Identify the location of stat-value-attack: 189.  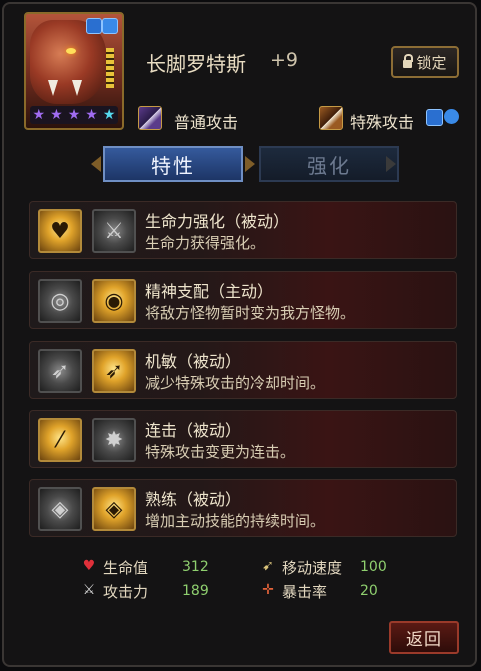
(195, 591).